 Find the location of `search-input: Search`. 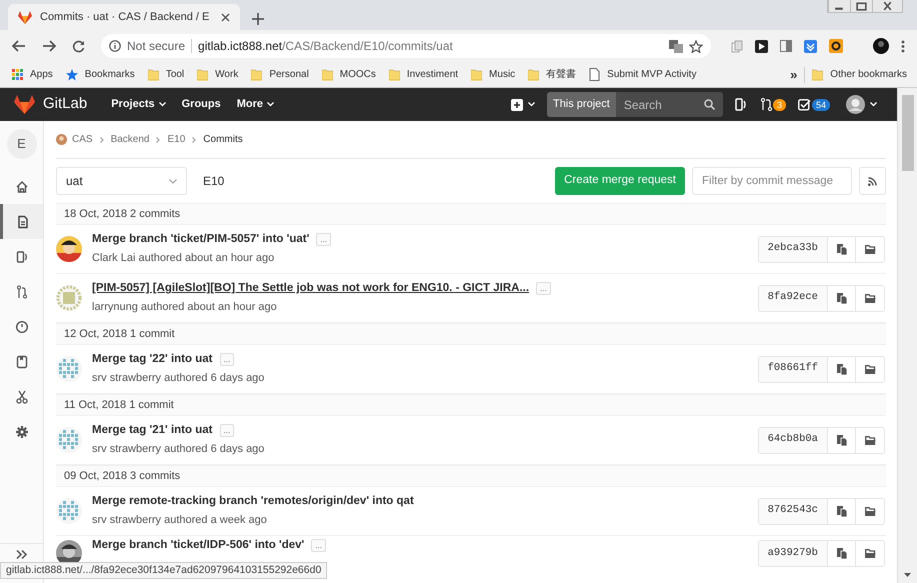

search-input: Search is located at coordinates (664, 105).